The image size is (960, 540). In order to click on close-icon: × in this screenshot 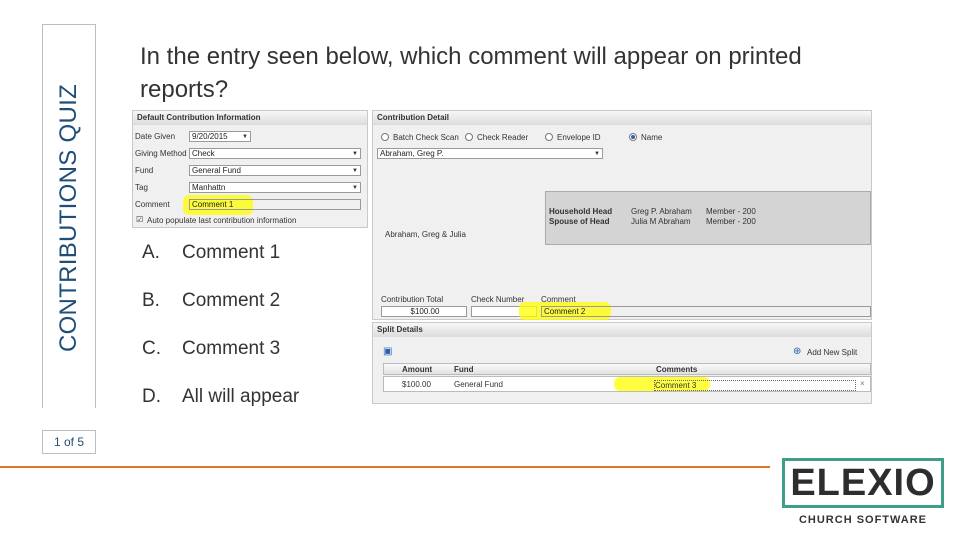, I will do `click(862, 383)`.